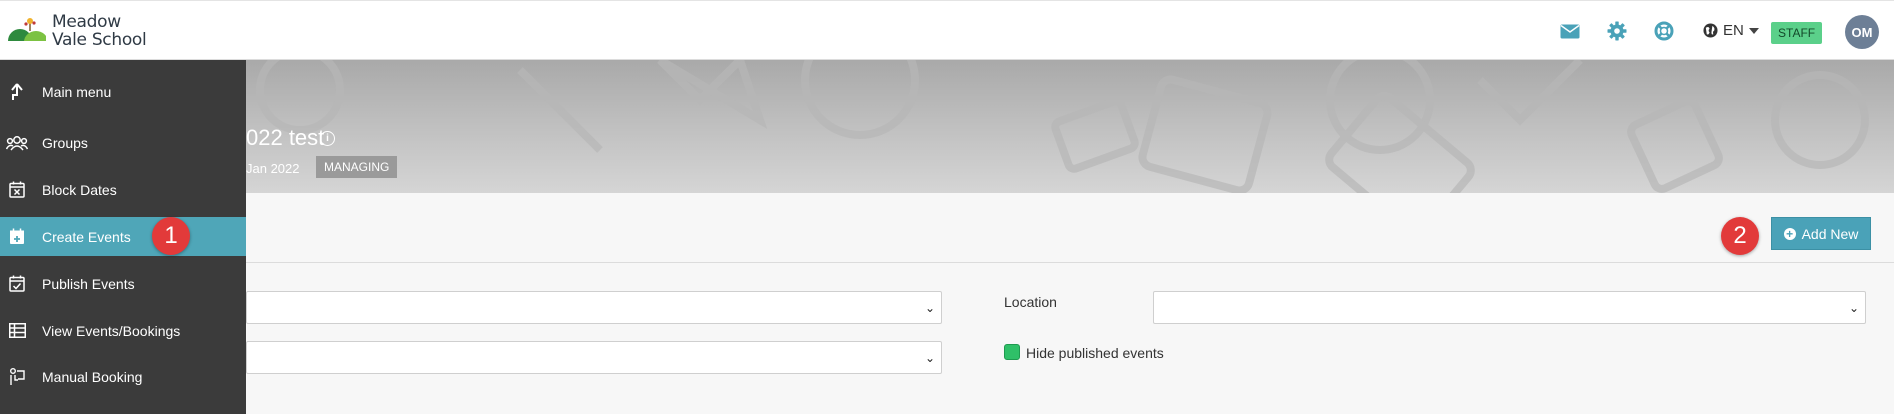 The width and height of the screenshot is (1894, 414). I want to click on sidebar-item-label: Publish Events, so click(88, 283).